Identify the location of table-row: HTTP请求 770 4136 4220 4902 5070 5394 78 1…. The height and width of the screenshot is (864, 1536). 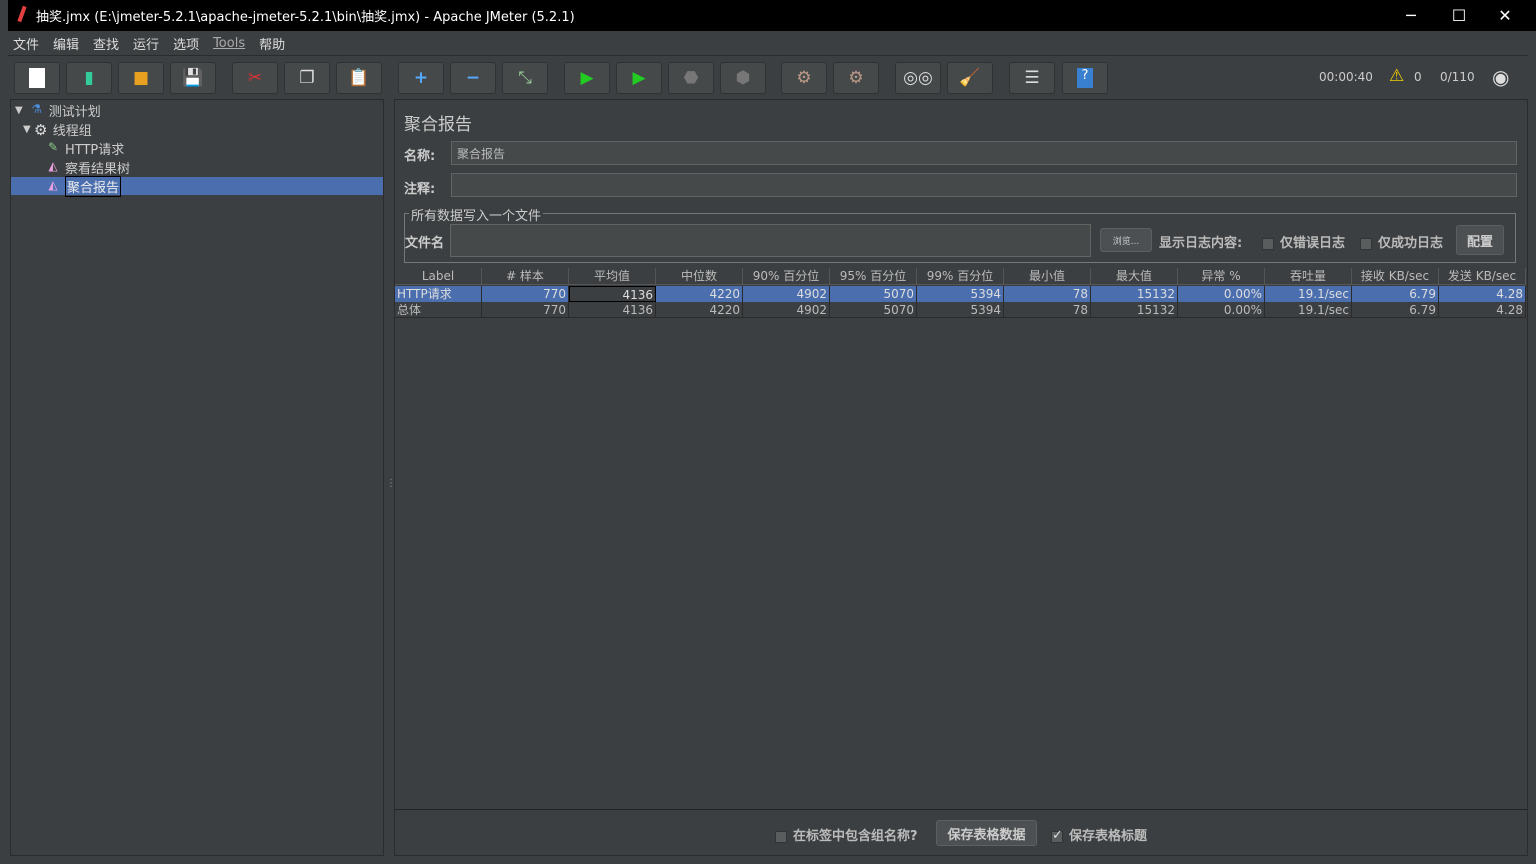
(960, 294).